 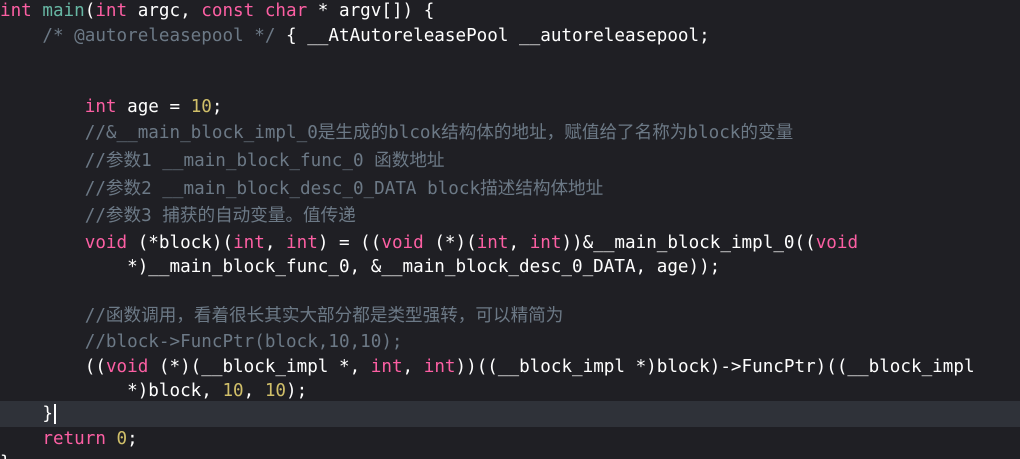 I want to click on code-line-7: //参数1 __main_block_func_0 函数地址, so click(x=510, y=161).